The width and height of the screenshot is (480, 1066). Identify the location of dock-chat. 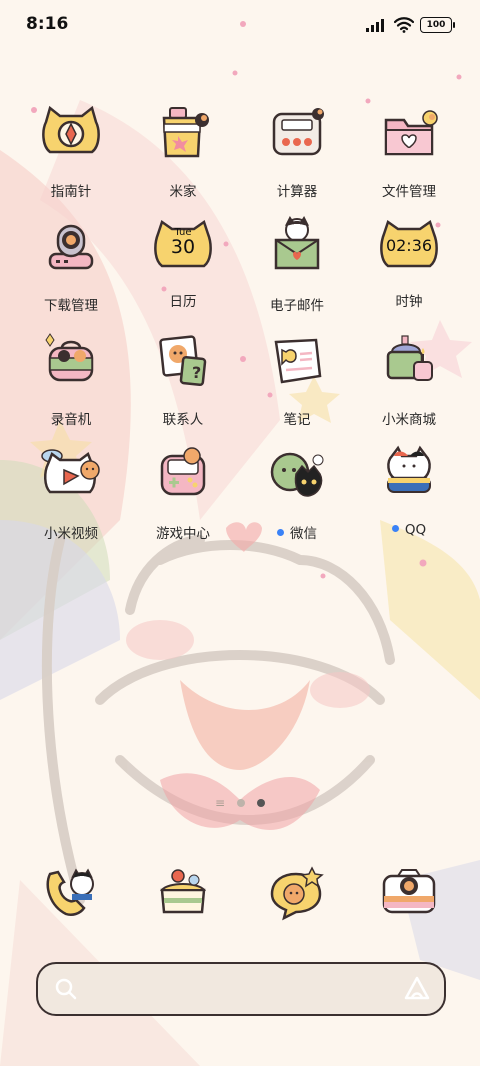
(297, 897).